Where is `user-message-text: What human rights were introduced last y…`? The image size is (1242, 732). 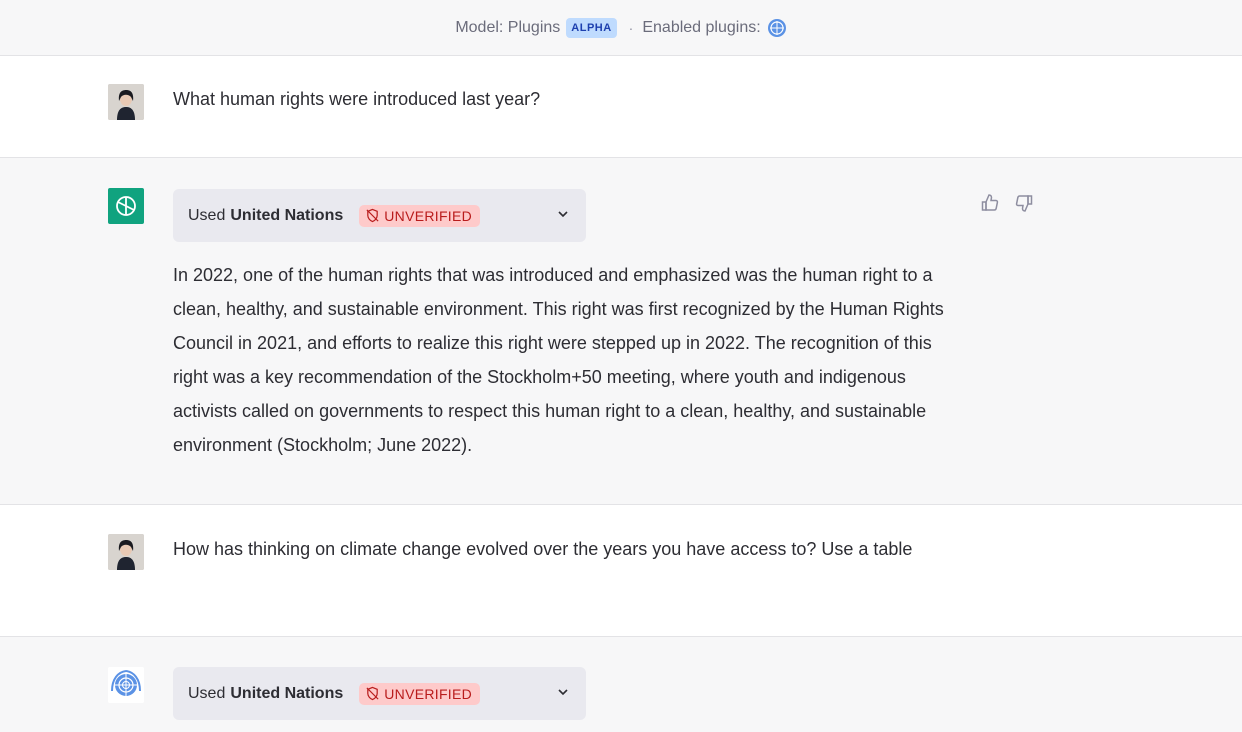 user-message-text: What human rights were introduced last y… is located at coordinates (357, 99).